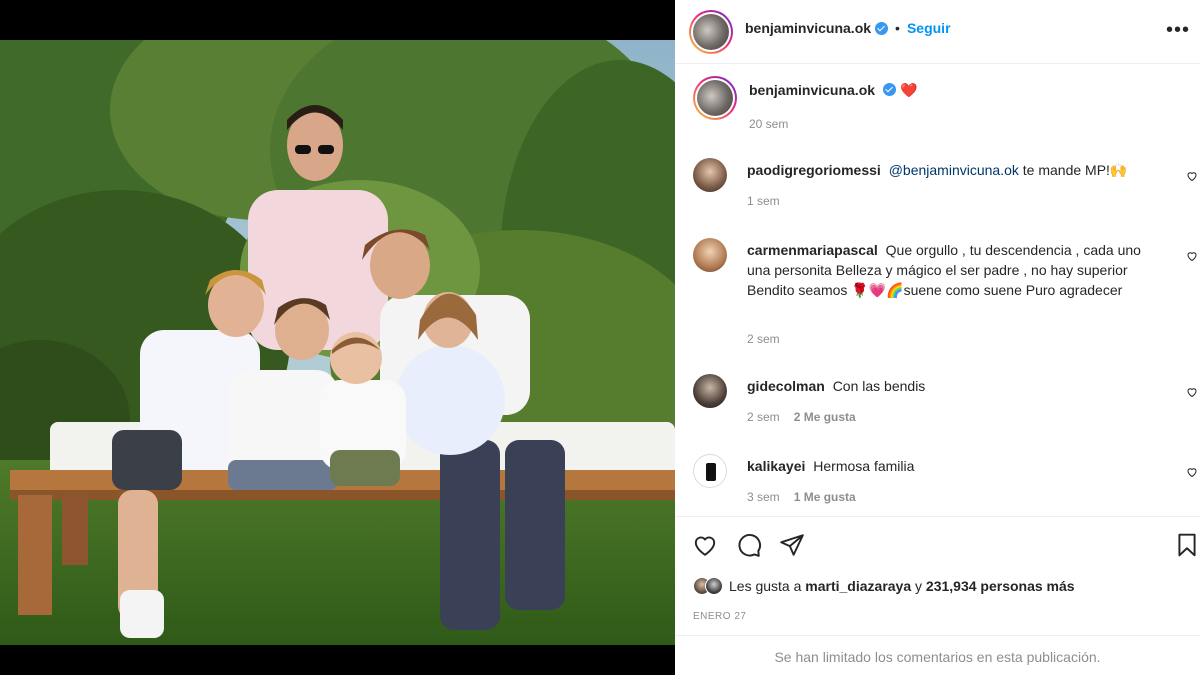 This screenshot has width=1200, height=675. I want to click on likes-middle: y, so click(919, 586).